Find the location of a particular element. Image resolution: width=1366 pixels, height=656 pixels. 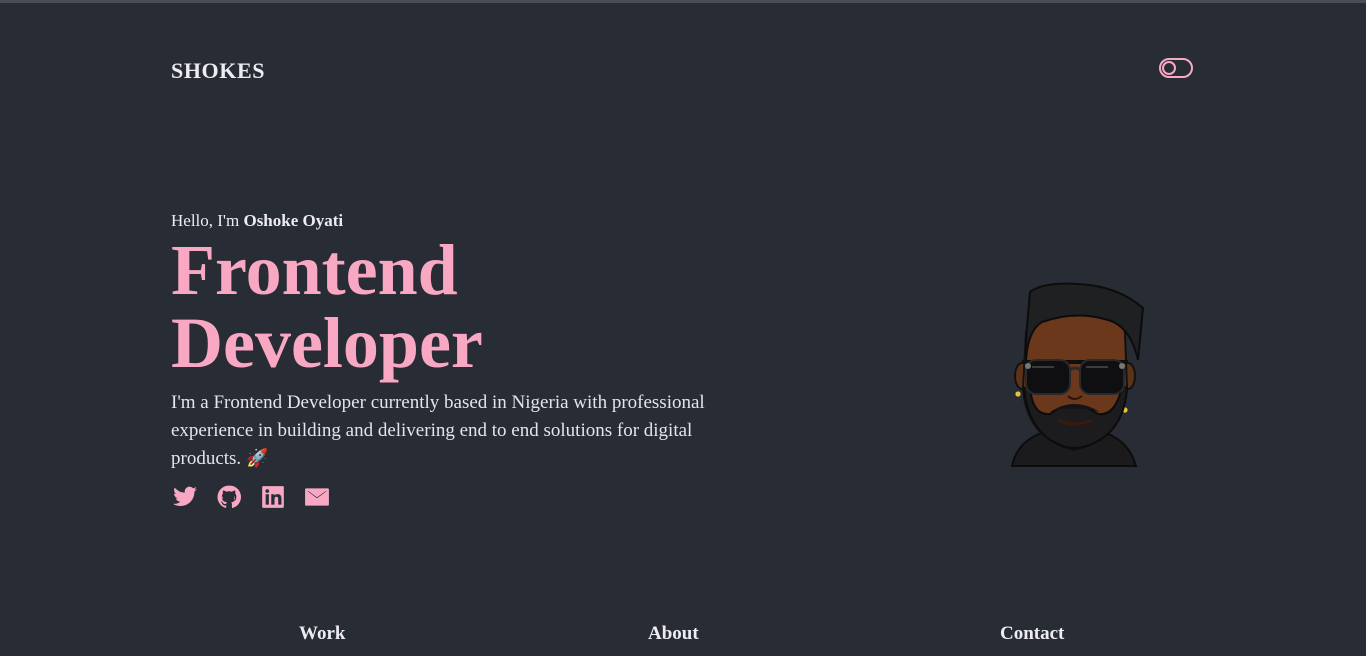

github-icon is located at coordinates (229, 496).